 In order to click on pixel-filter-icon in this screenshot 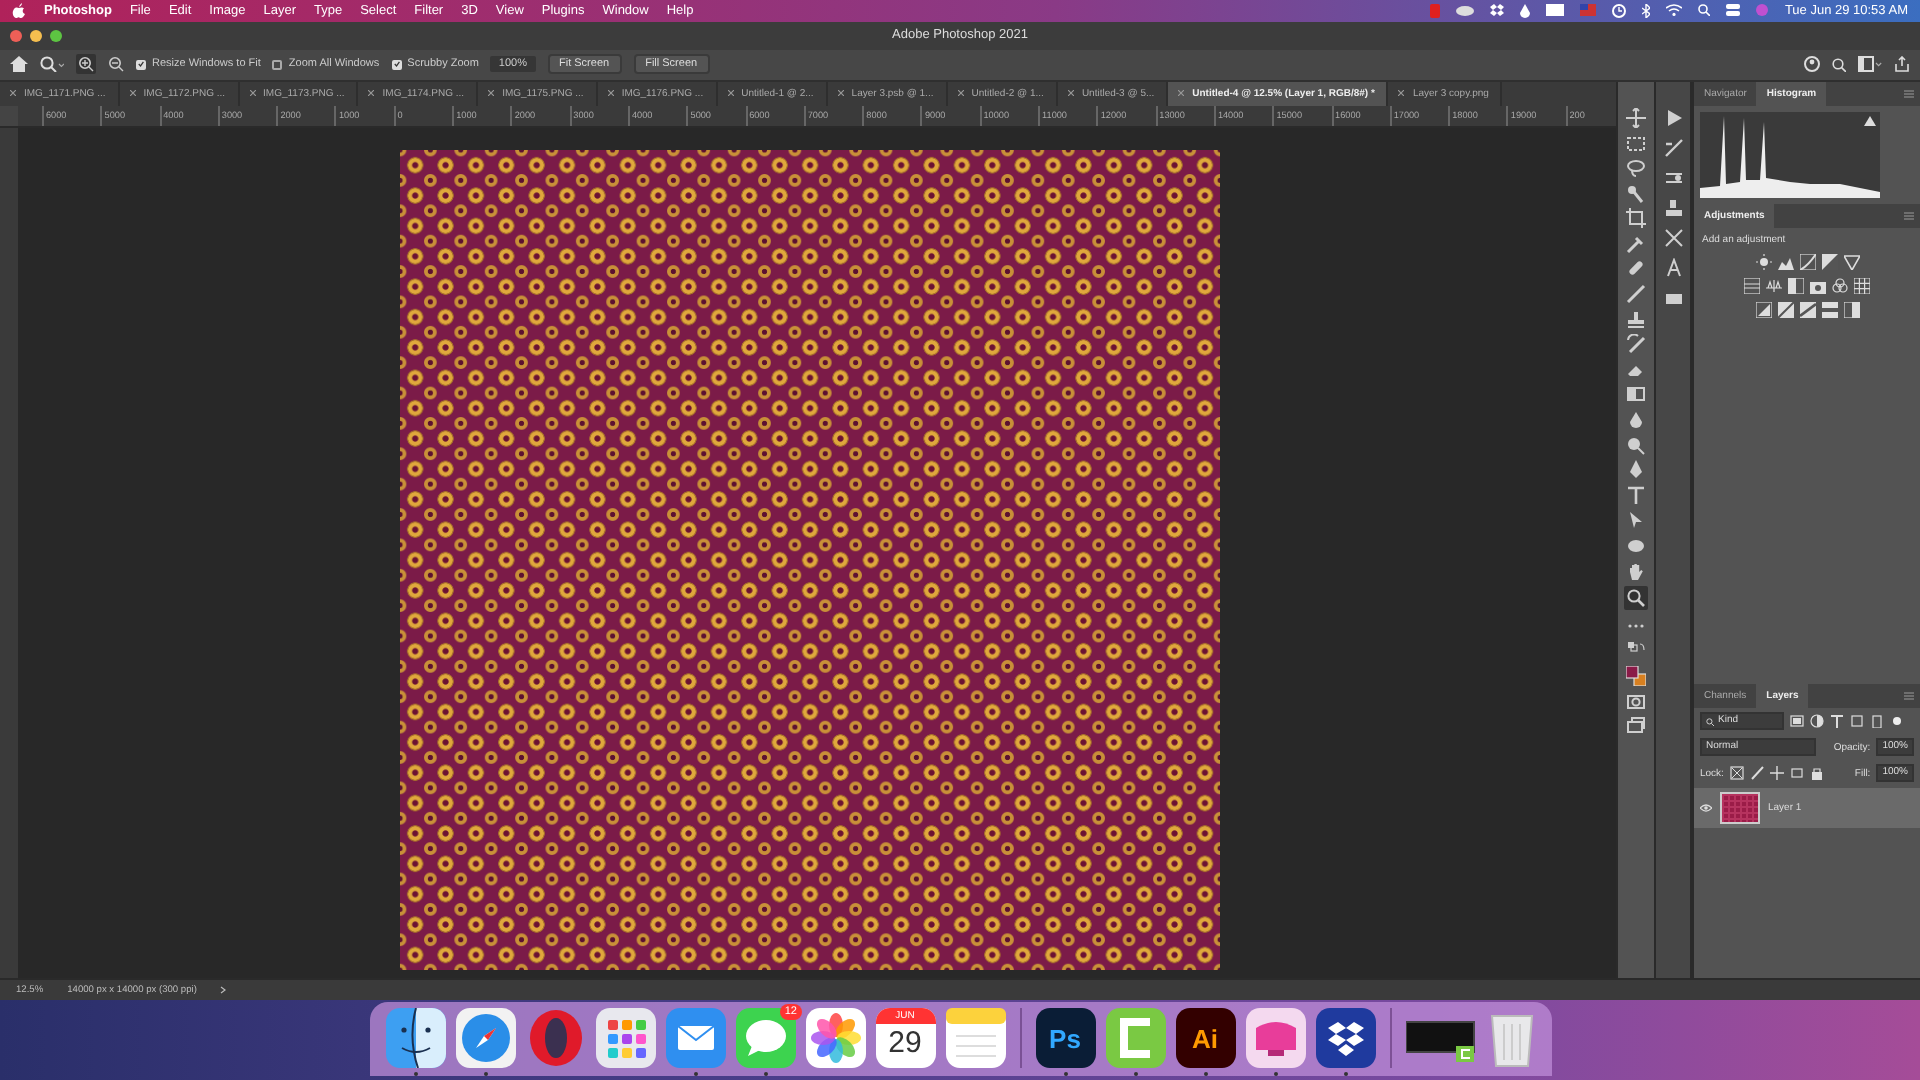, I will do `click(1797, 721)`.